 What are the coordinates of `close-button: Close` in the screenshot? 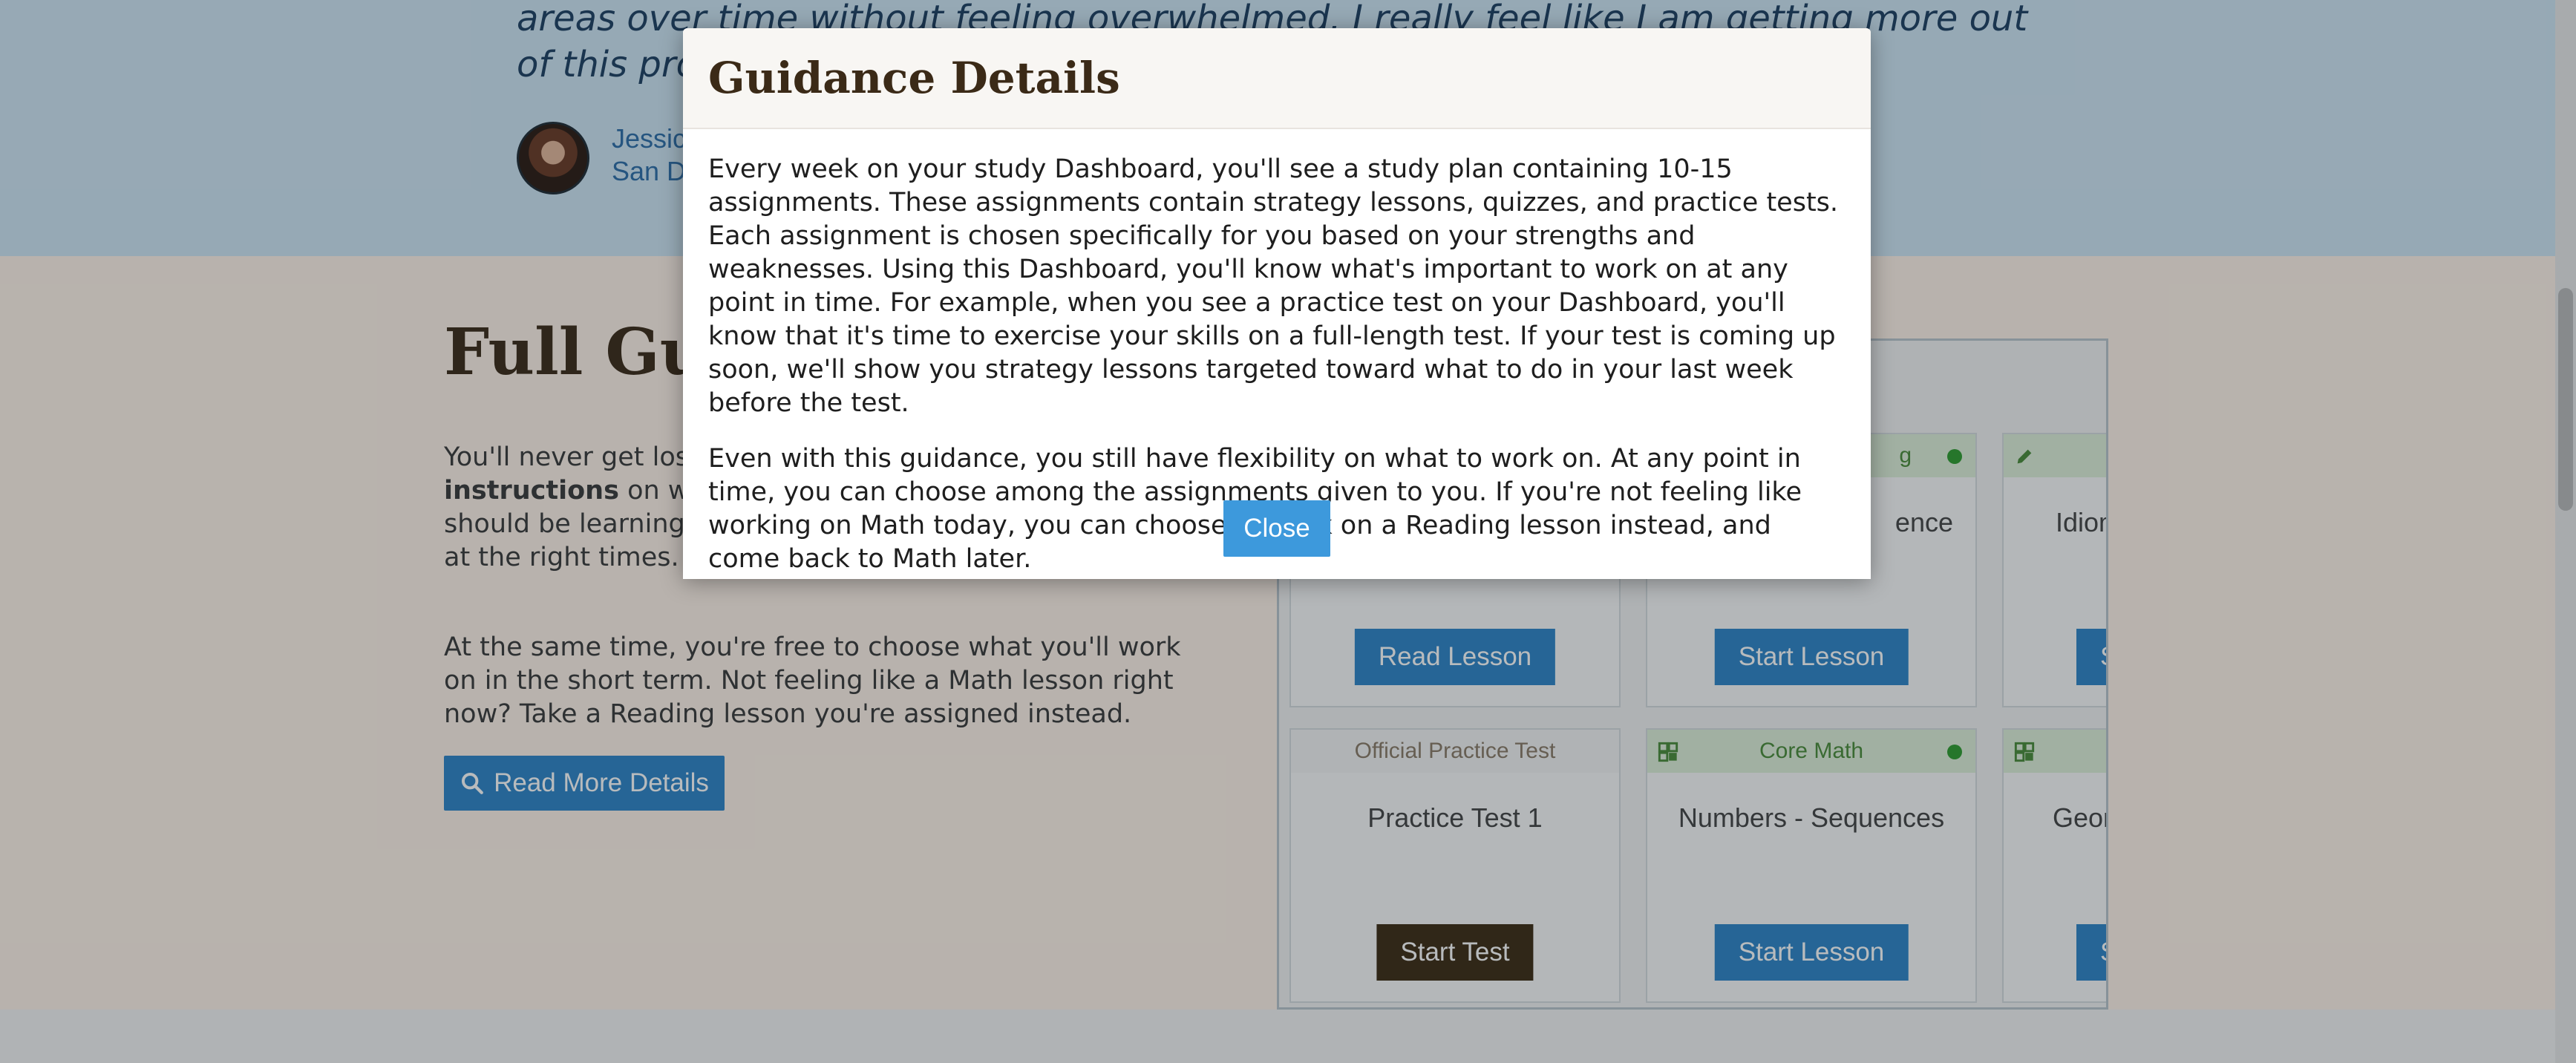 It's located at (1277, 528).